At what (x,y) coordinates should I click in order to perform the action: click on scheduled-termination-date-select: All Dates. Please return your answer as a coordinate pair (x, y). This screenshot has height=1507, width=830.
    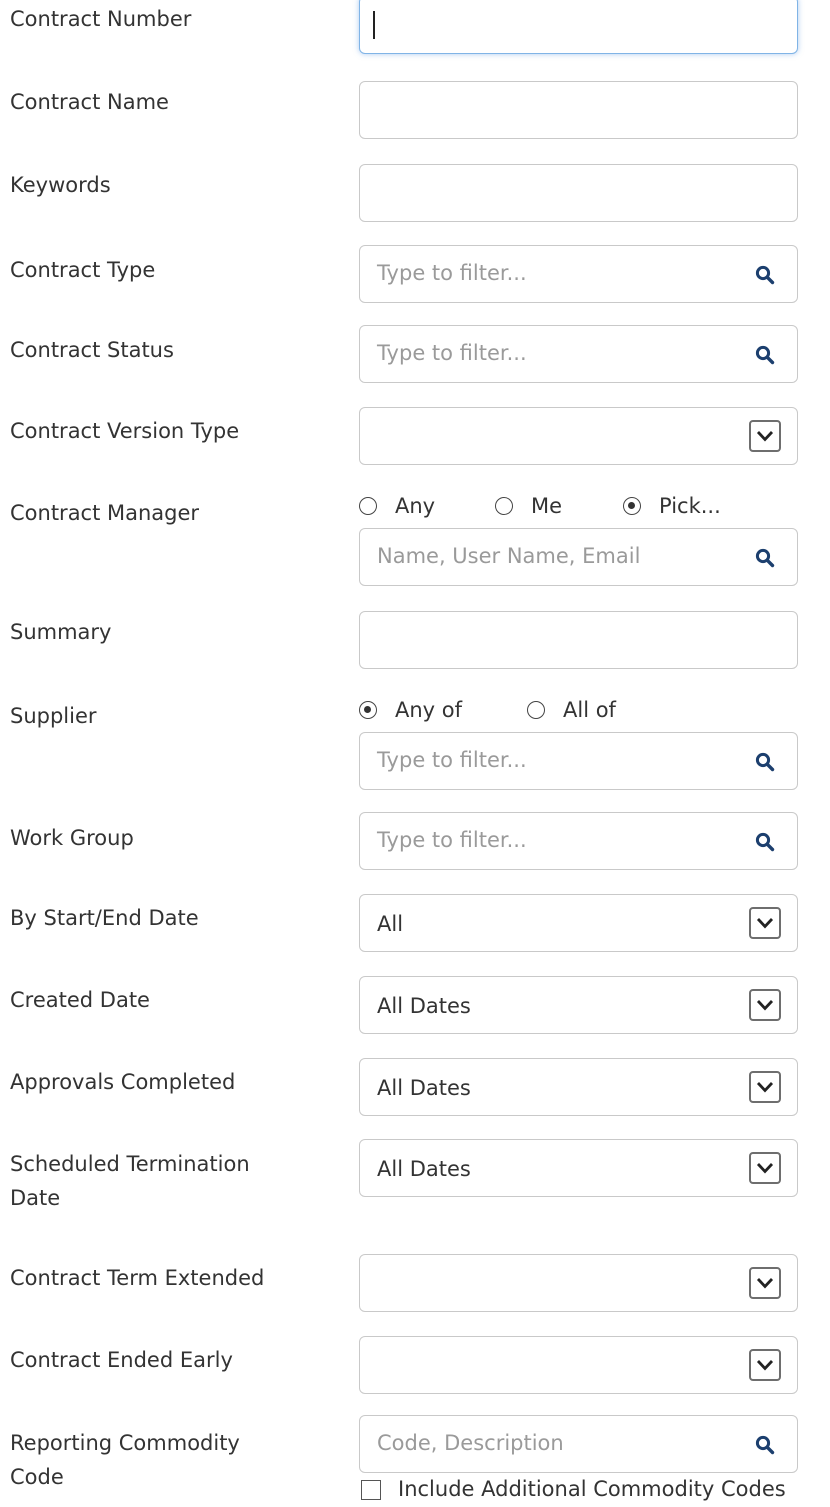
    Looking at the image, I should click on (578, 1168).